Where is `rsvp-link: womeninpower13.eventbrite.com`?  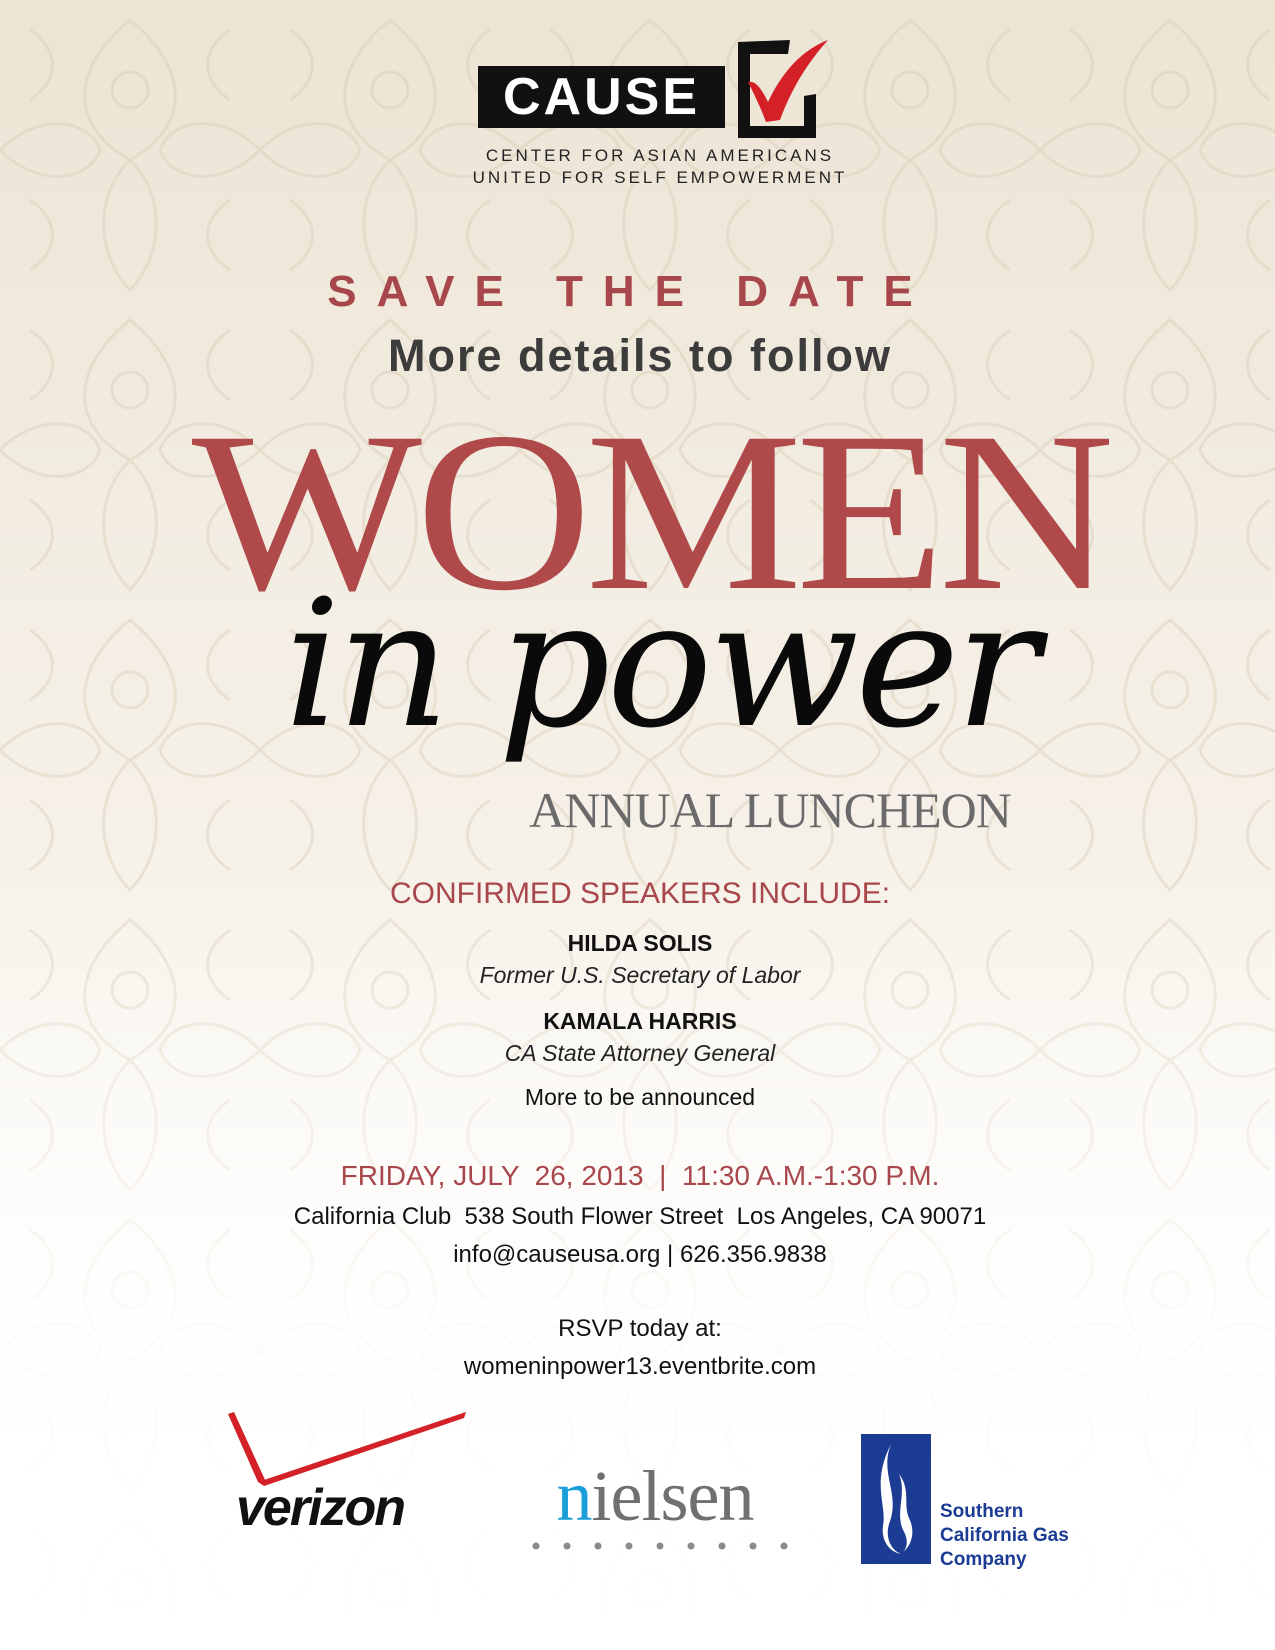 rsvp-link: womeninpower13.eventbrite.com is located at coordinates (640, 1367).